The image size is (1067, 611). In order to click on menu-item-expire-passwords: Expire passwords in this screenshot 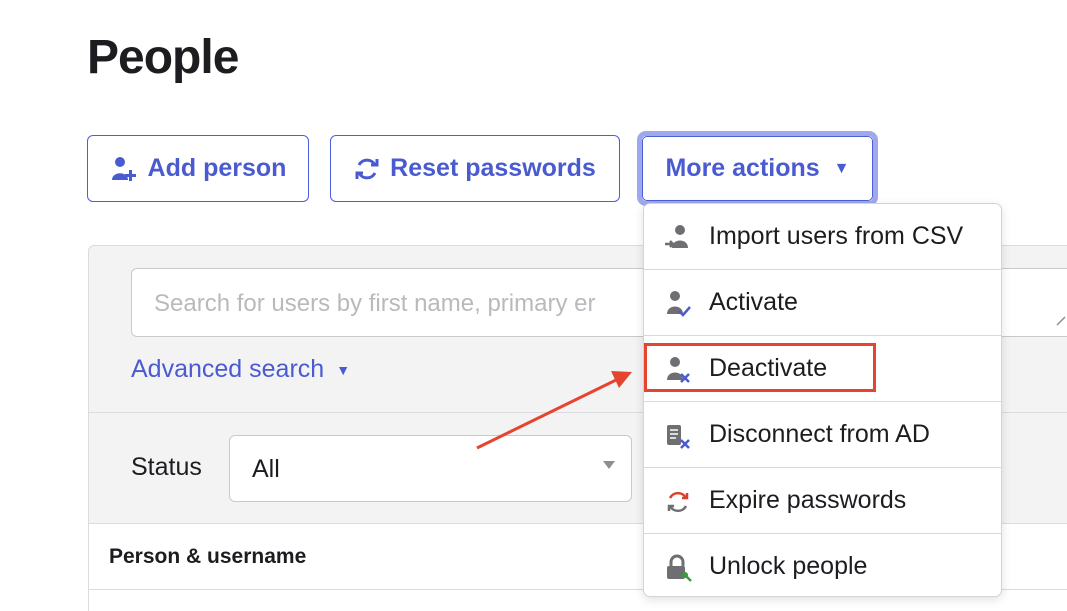, I will do `click(822, 501)`.